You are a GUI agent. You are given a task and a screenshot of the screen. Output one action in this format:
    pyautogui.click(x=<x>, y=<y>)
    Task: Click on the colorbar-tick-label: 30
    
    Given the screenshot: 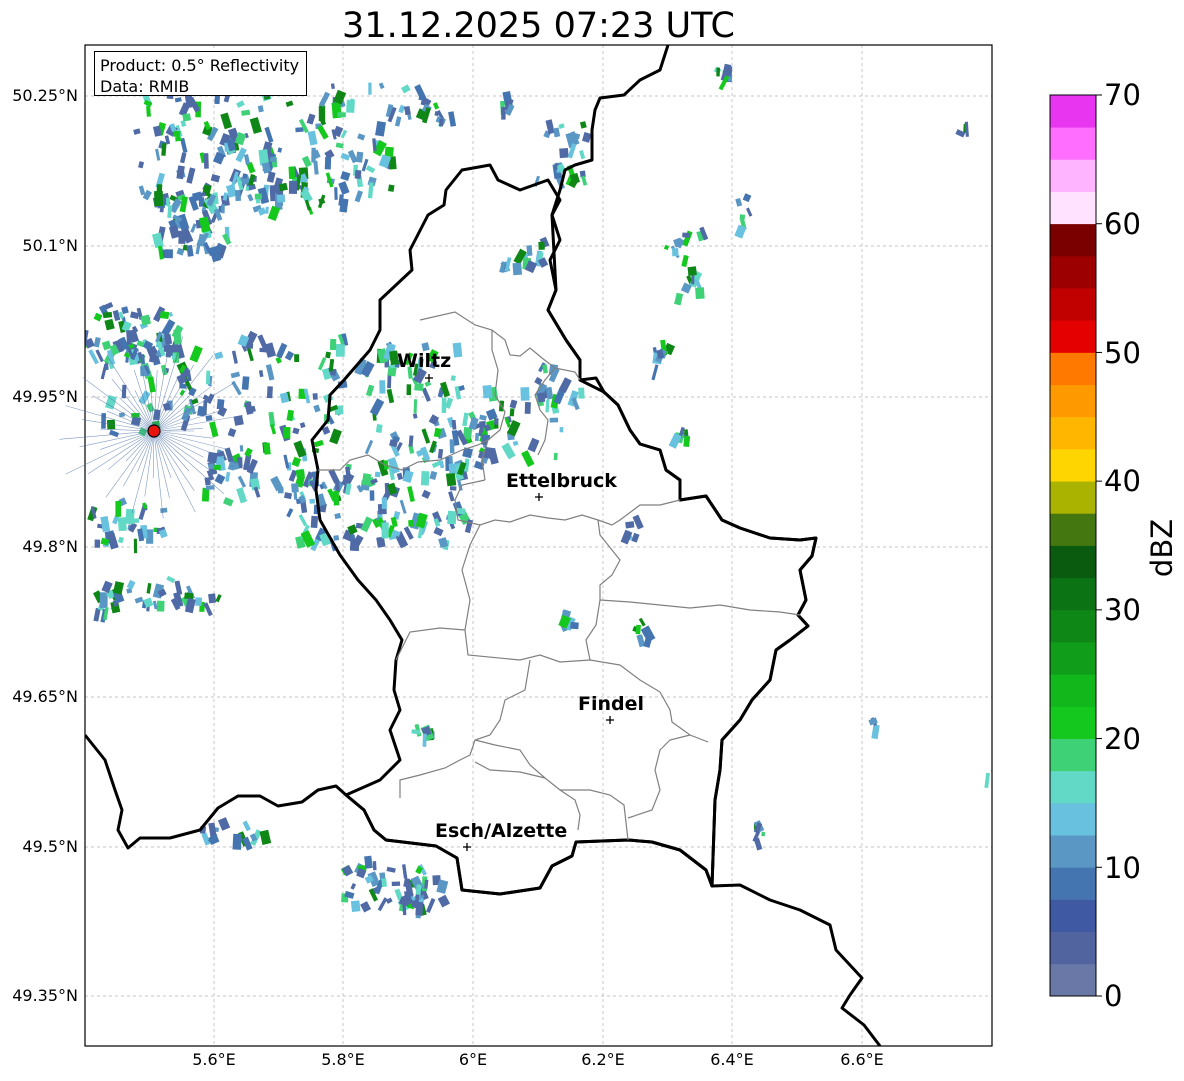 What is the action you would take?
    pyautogui.click(x=1122, y=610)
    